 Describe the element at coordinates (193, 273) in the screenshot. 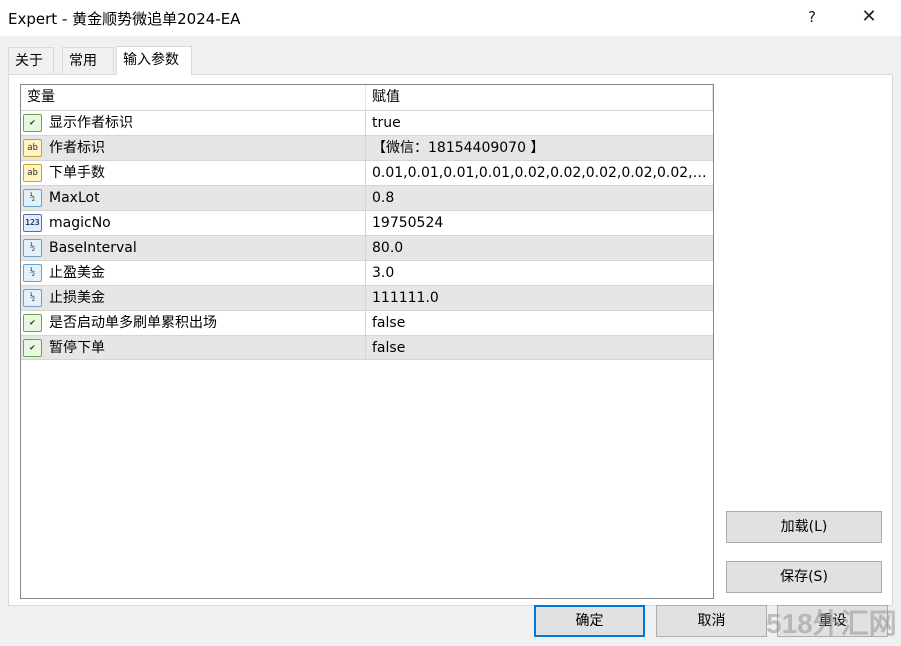

I see `name-cell: ½ 止盈美金` at that location.